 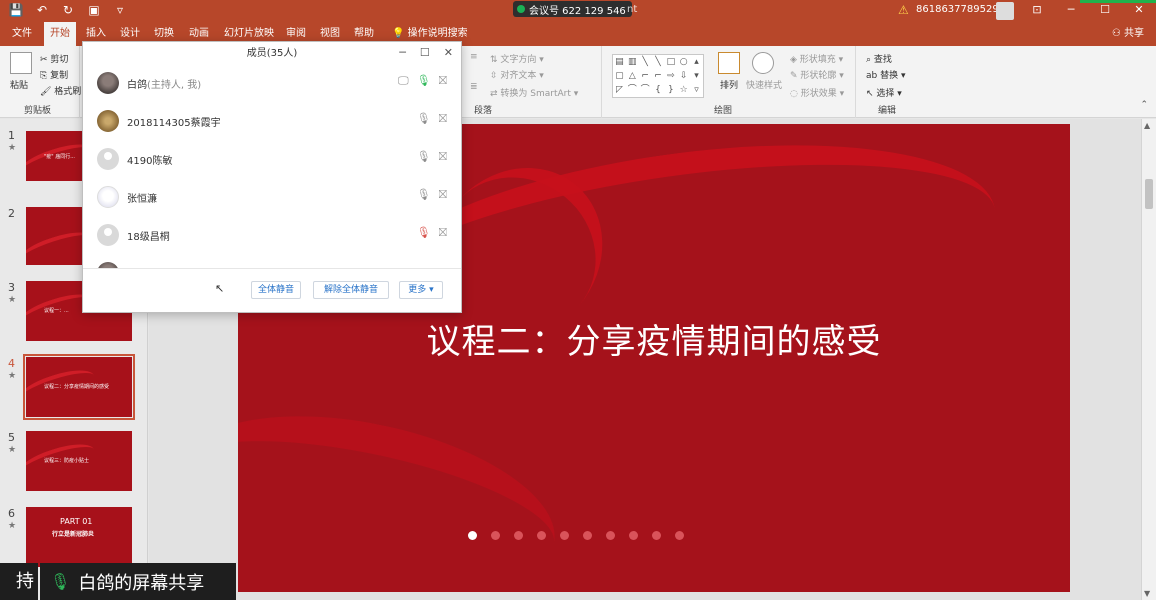 What do you see at coordinates (68, 10) in the screenshot?
I see `redo-icon: ↻` at bounding box center [68, 10].